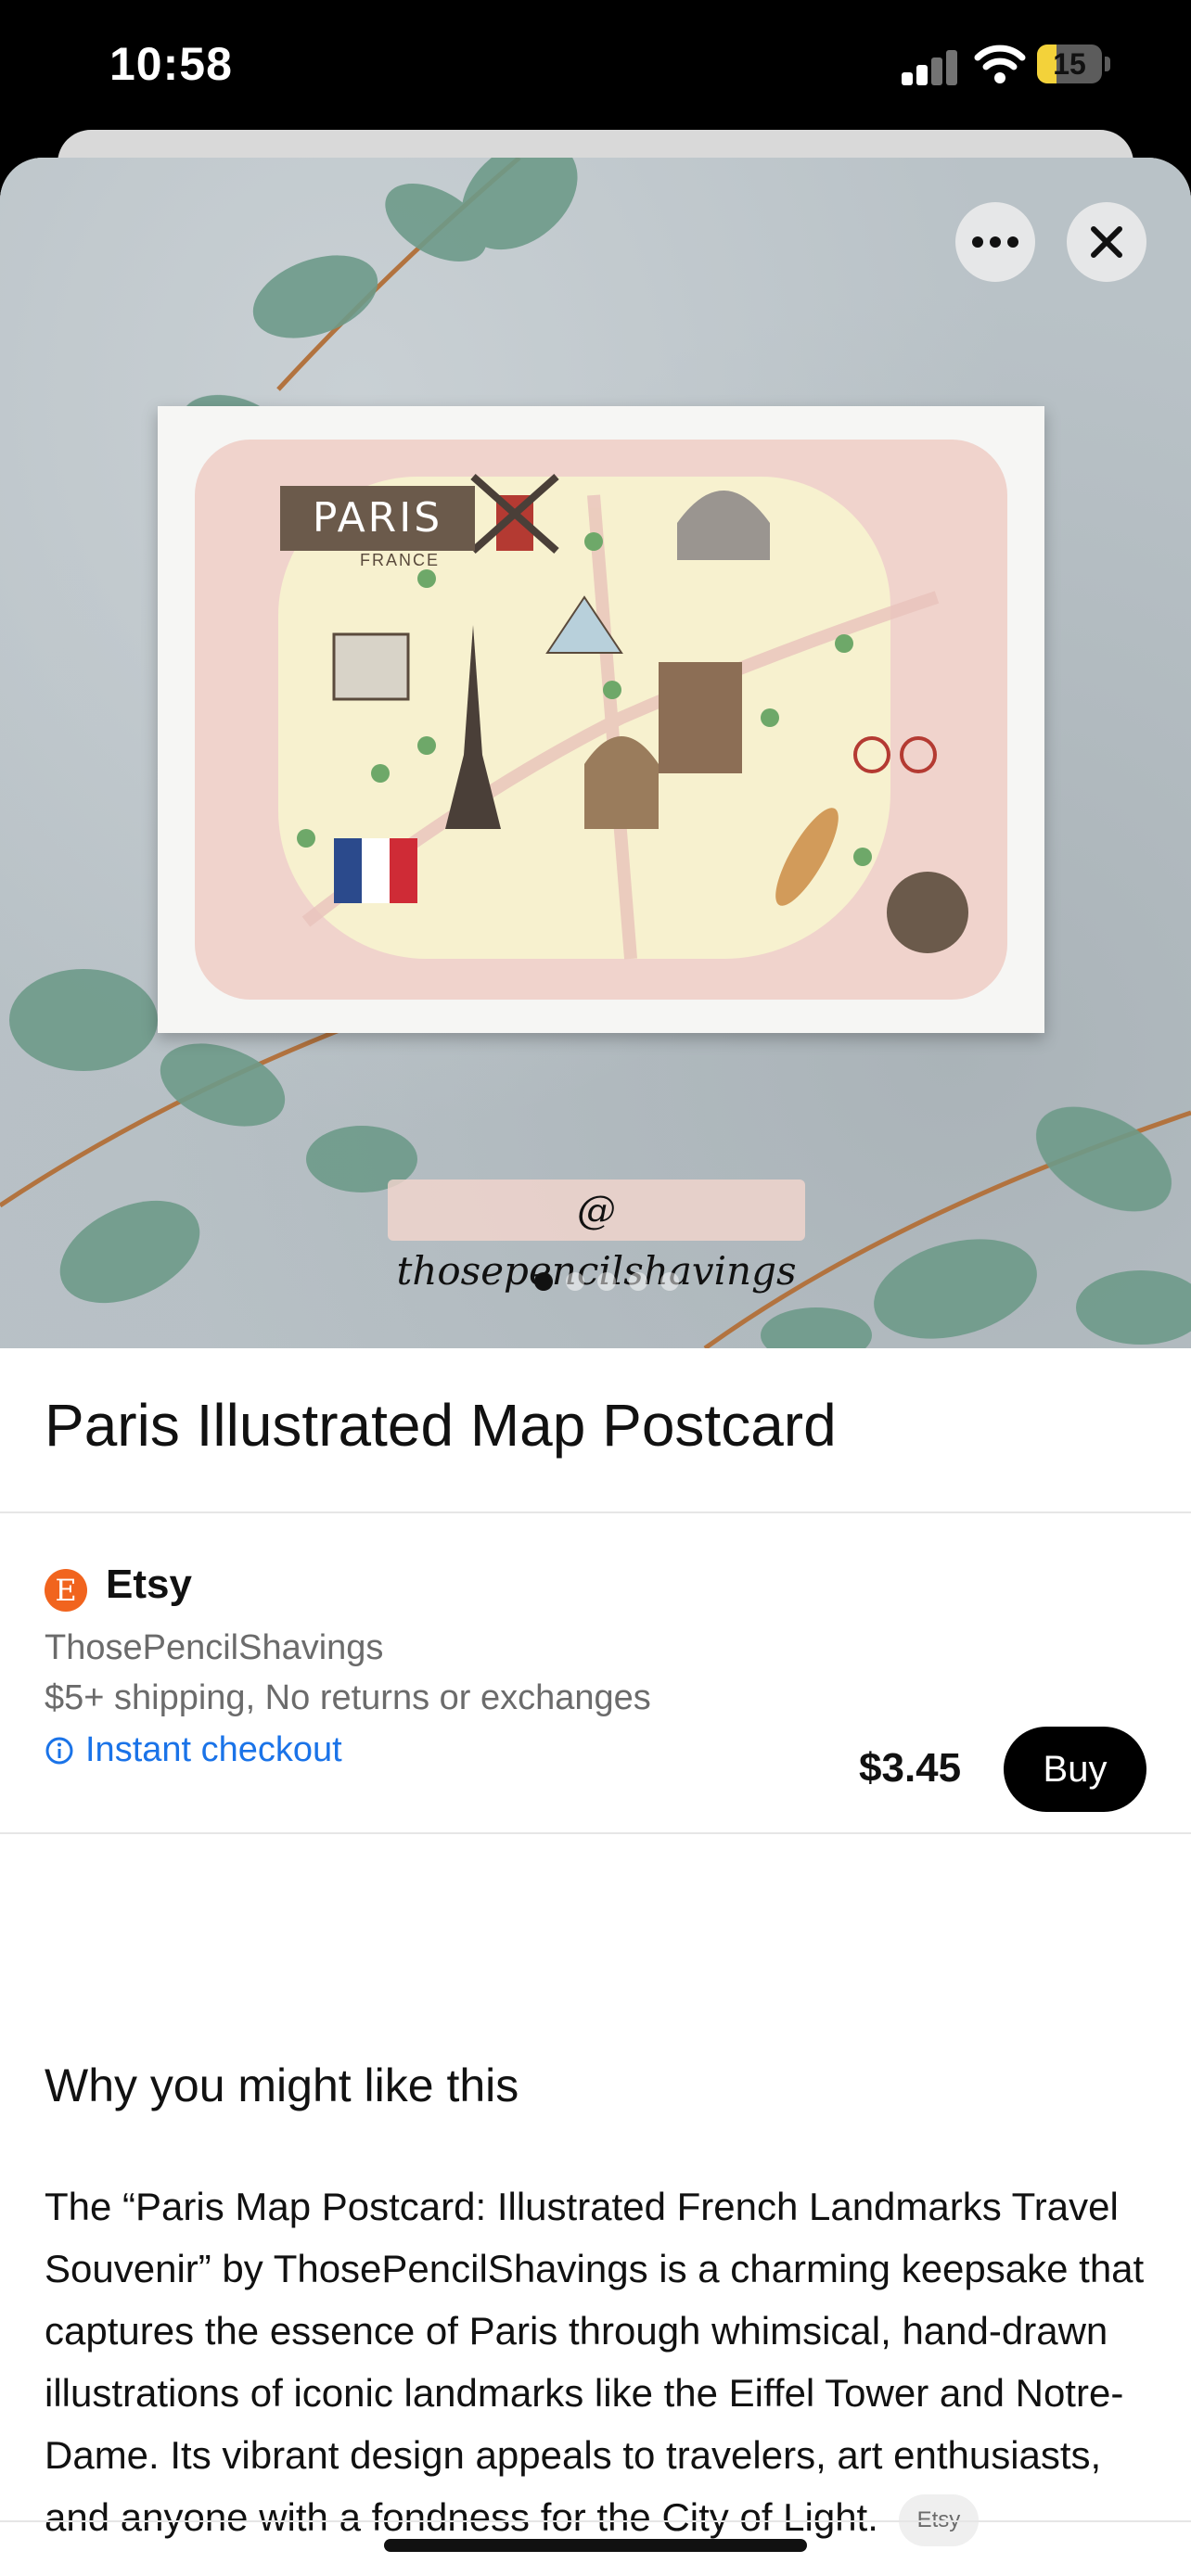  Describe the element at coordinates (1000, 65) in the screenshot. I see `wifi-icon` at that location.